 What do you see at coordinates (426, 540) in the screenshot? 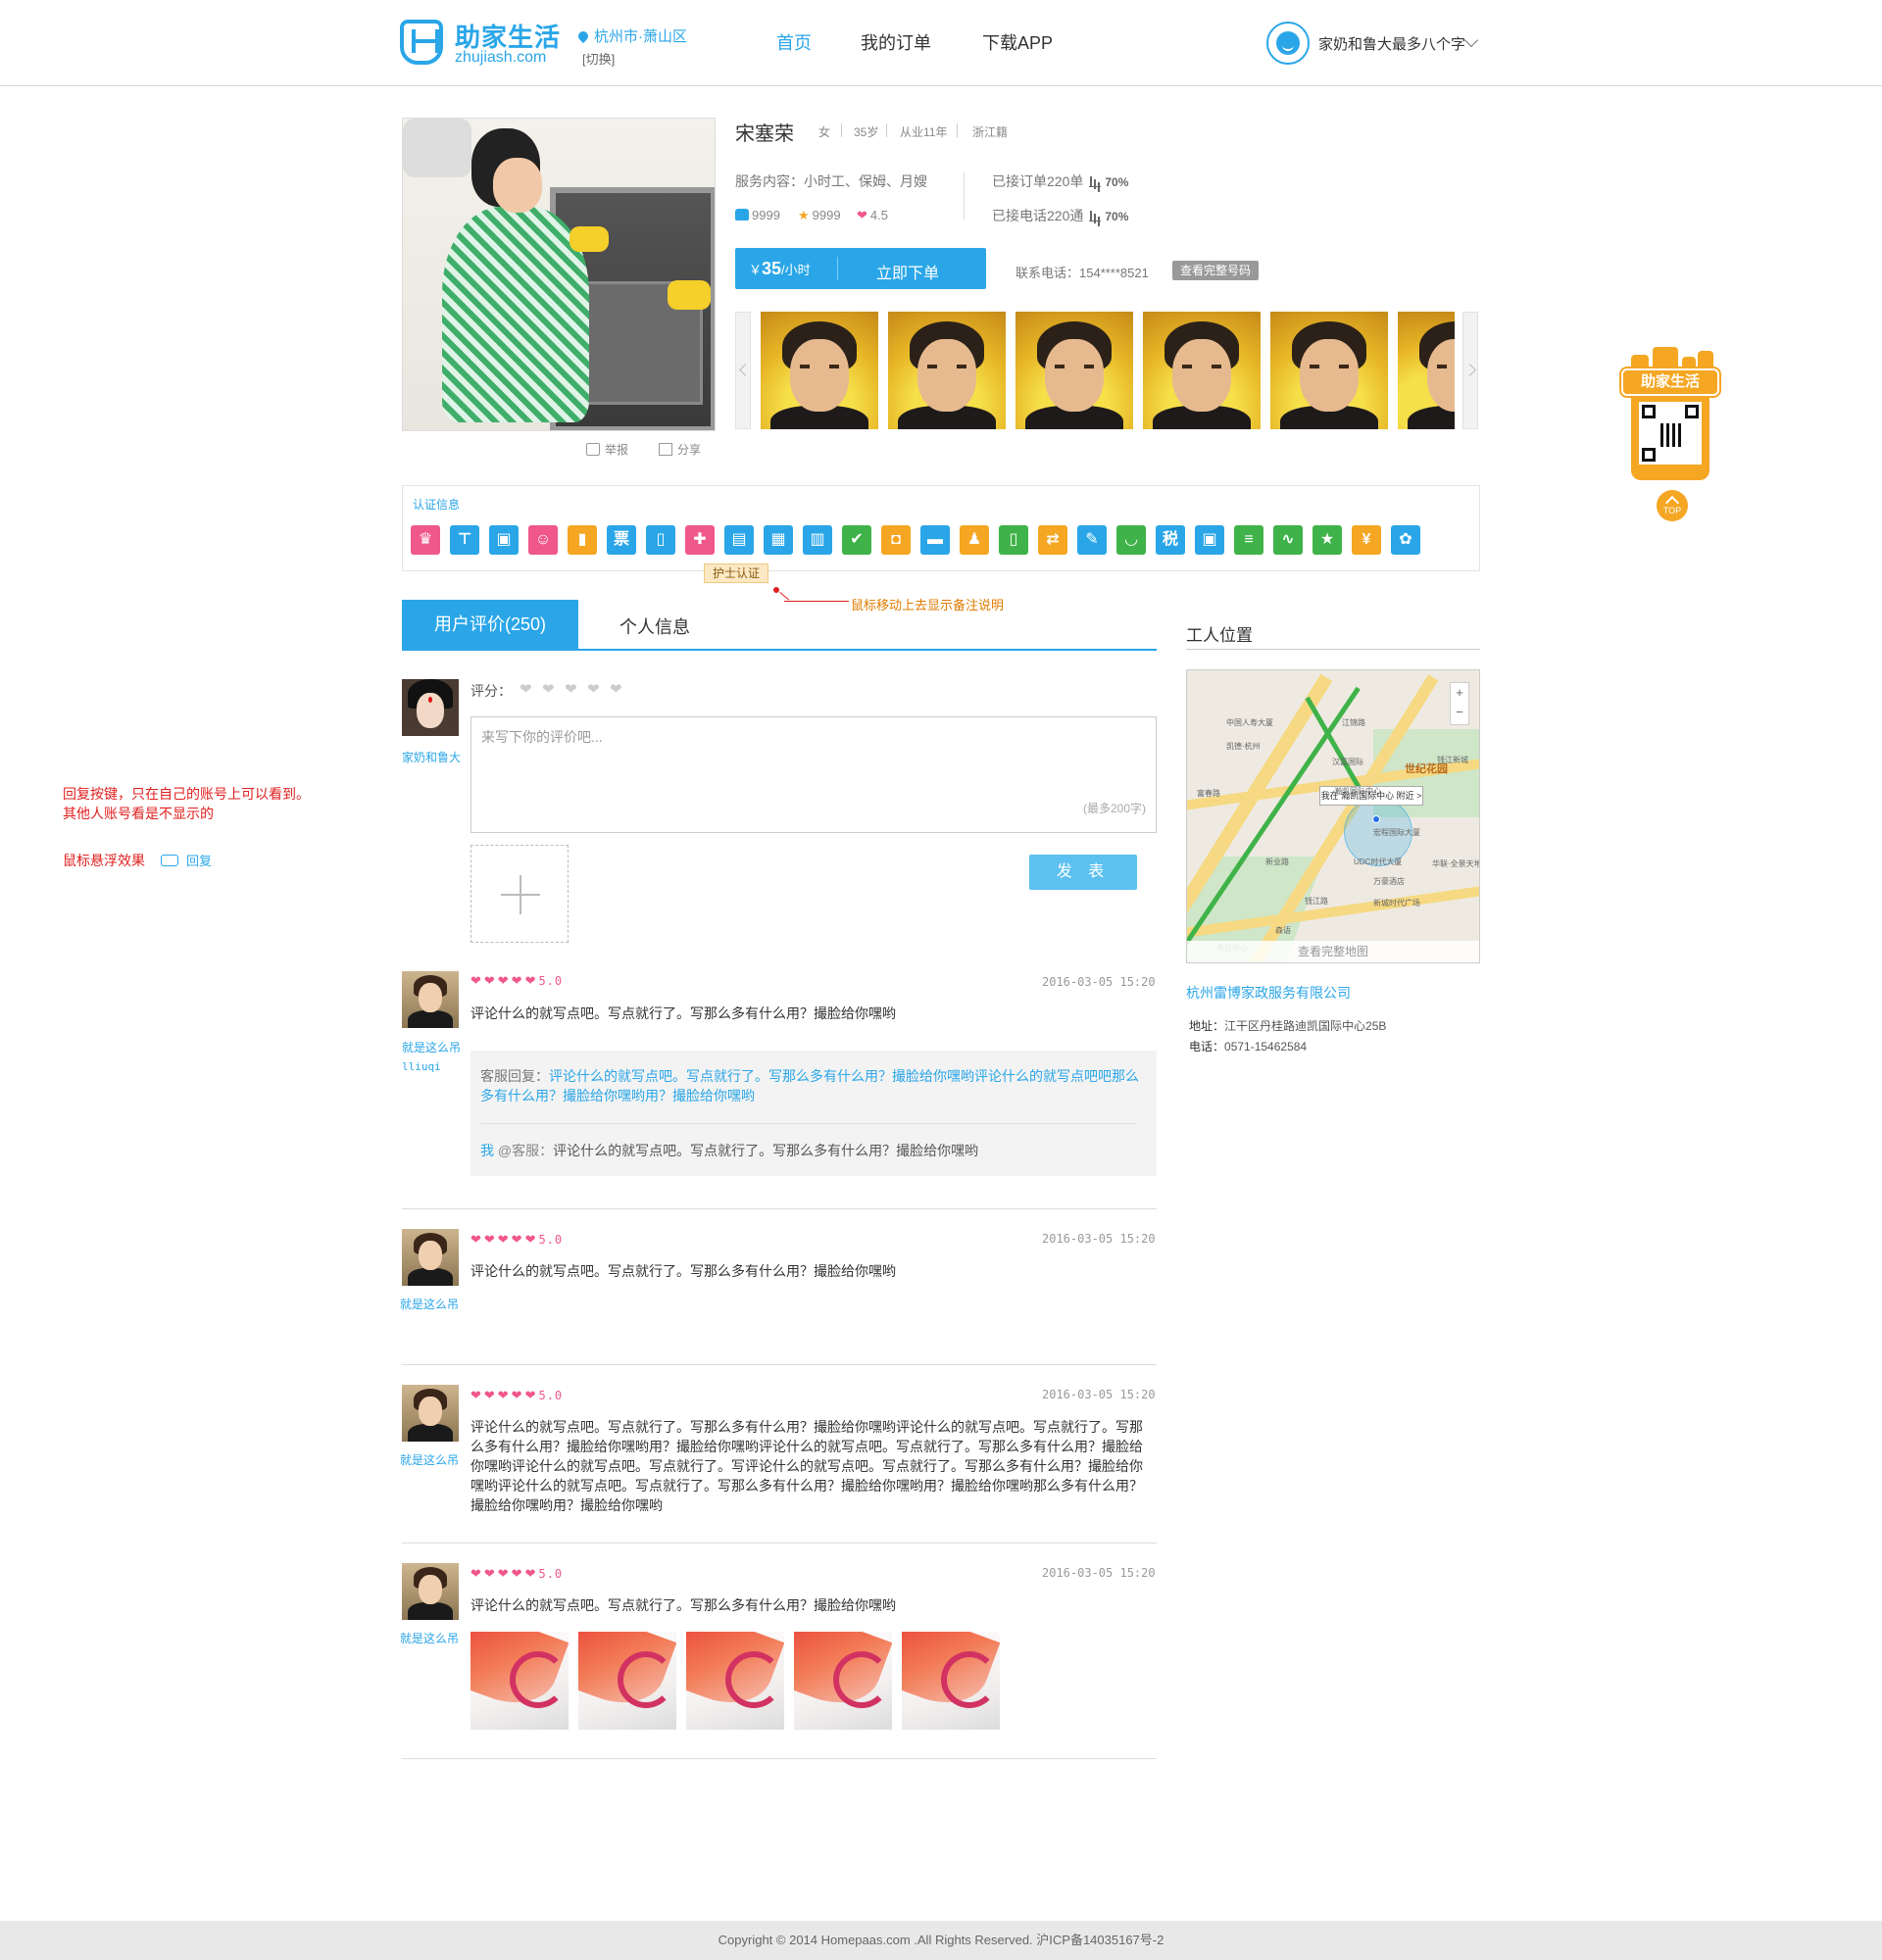
I see `nurse-icon: ♛` at bounding box center [426, 540].